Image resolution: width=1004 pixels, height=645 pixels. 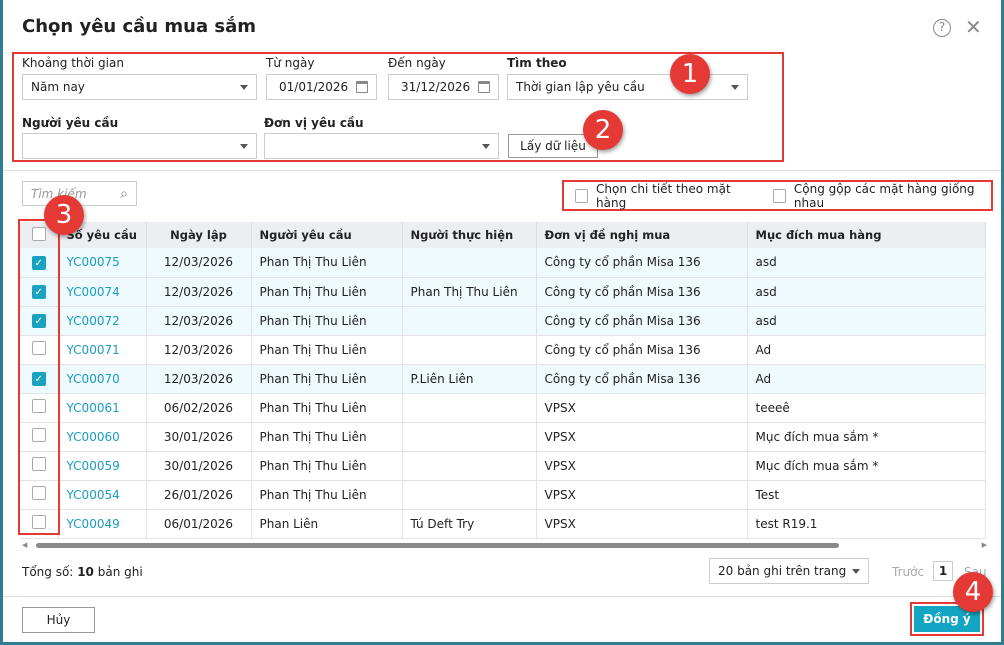 I want to click on unit-label: Đơn vị yêu cầu, so click(x=314, y=123).